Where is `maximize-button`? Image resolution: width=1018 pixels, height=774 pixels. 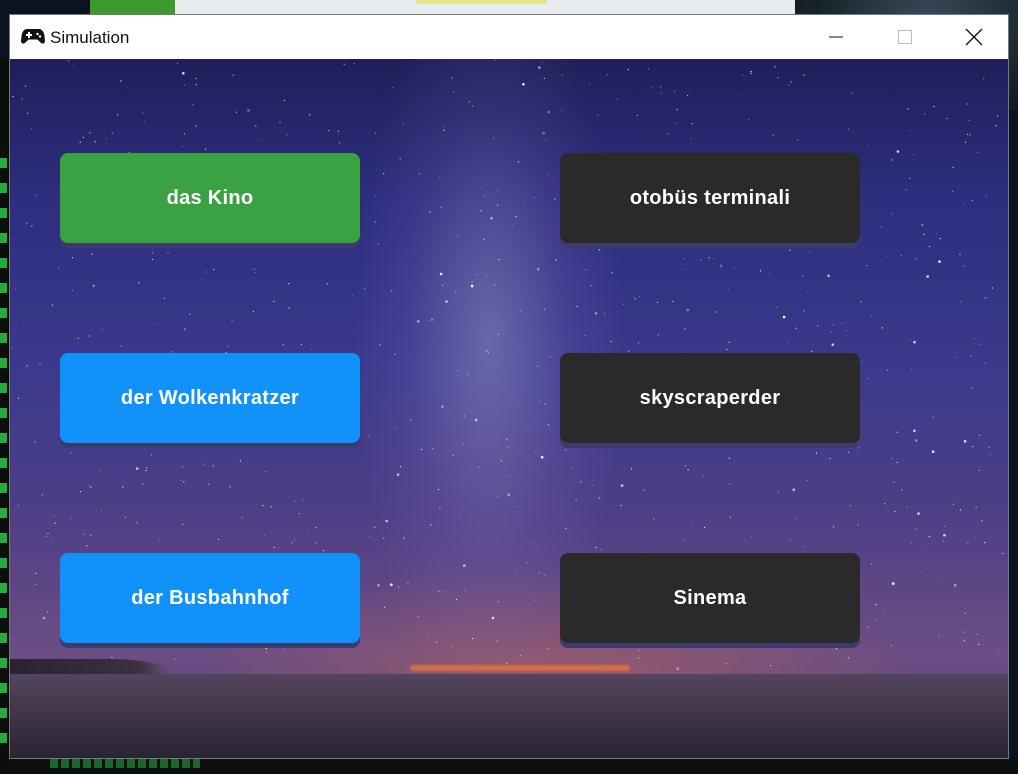
maximize-button is located at coordinates (904, 37).